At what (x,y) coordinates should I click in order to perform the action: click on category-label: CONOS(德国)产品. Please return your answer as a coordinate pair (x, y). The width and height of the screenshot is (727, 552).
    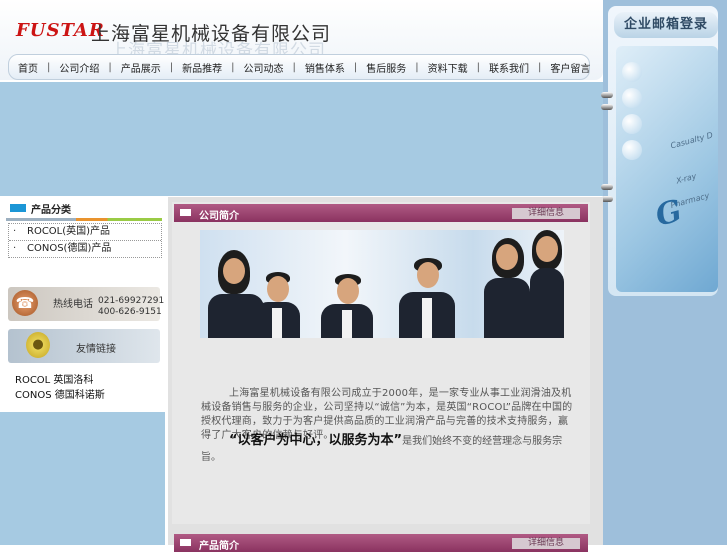
    Looking at the image, I should click on (69, 248).